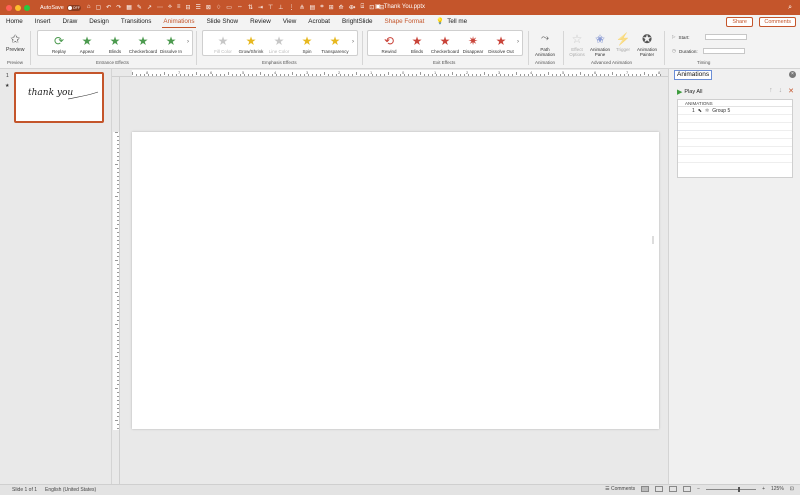  What do you see at coordinates (115, 43) in the screenshot?
I see `entrance-effect-blinds: ★ Blinds` at bounding box center [115, 43].